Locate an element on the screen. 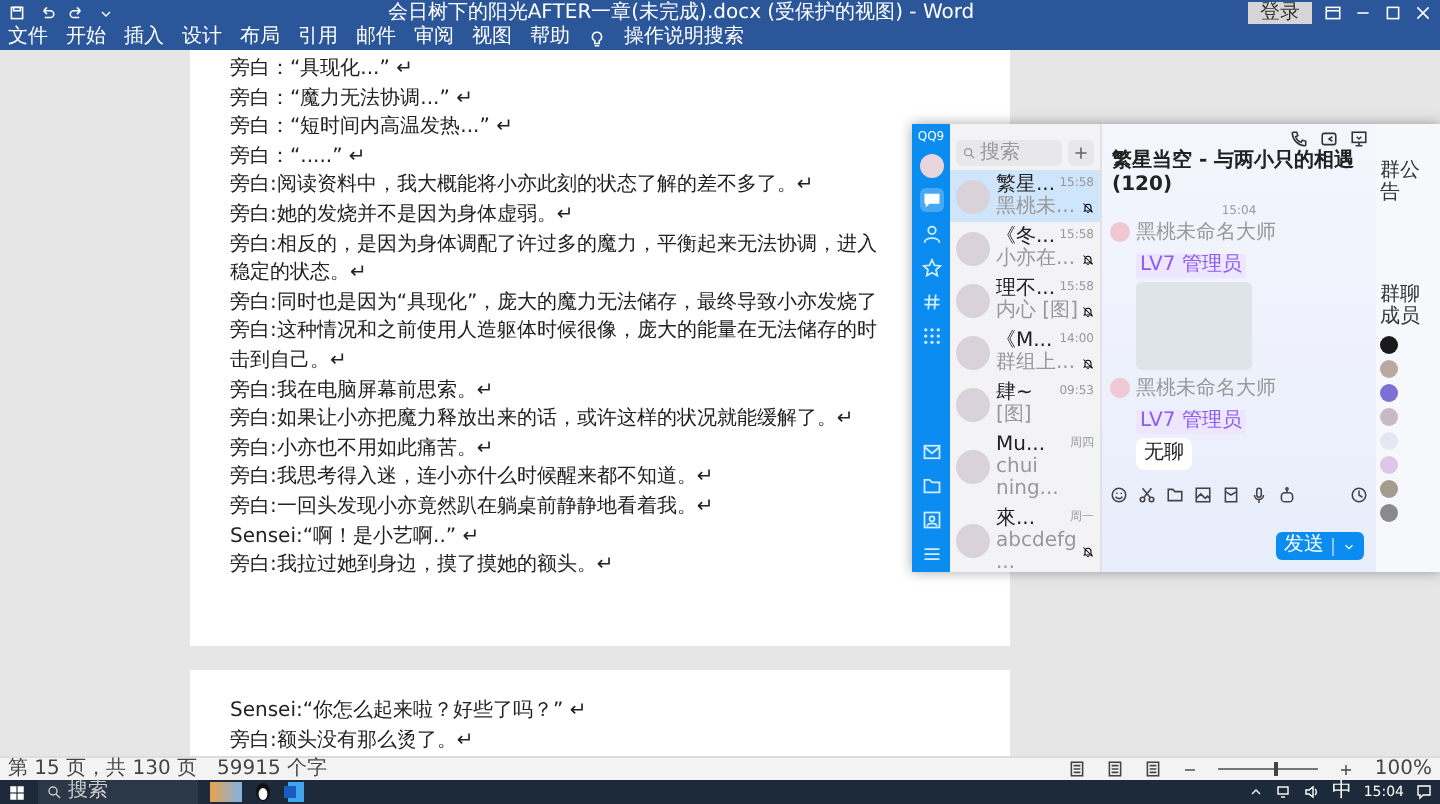 The image size is (1440, 804). paragraph-text: 旁白：“魔力无法协调...” ↵ is located at coordinates (352, 99).